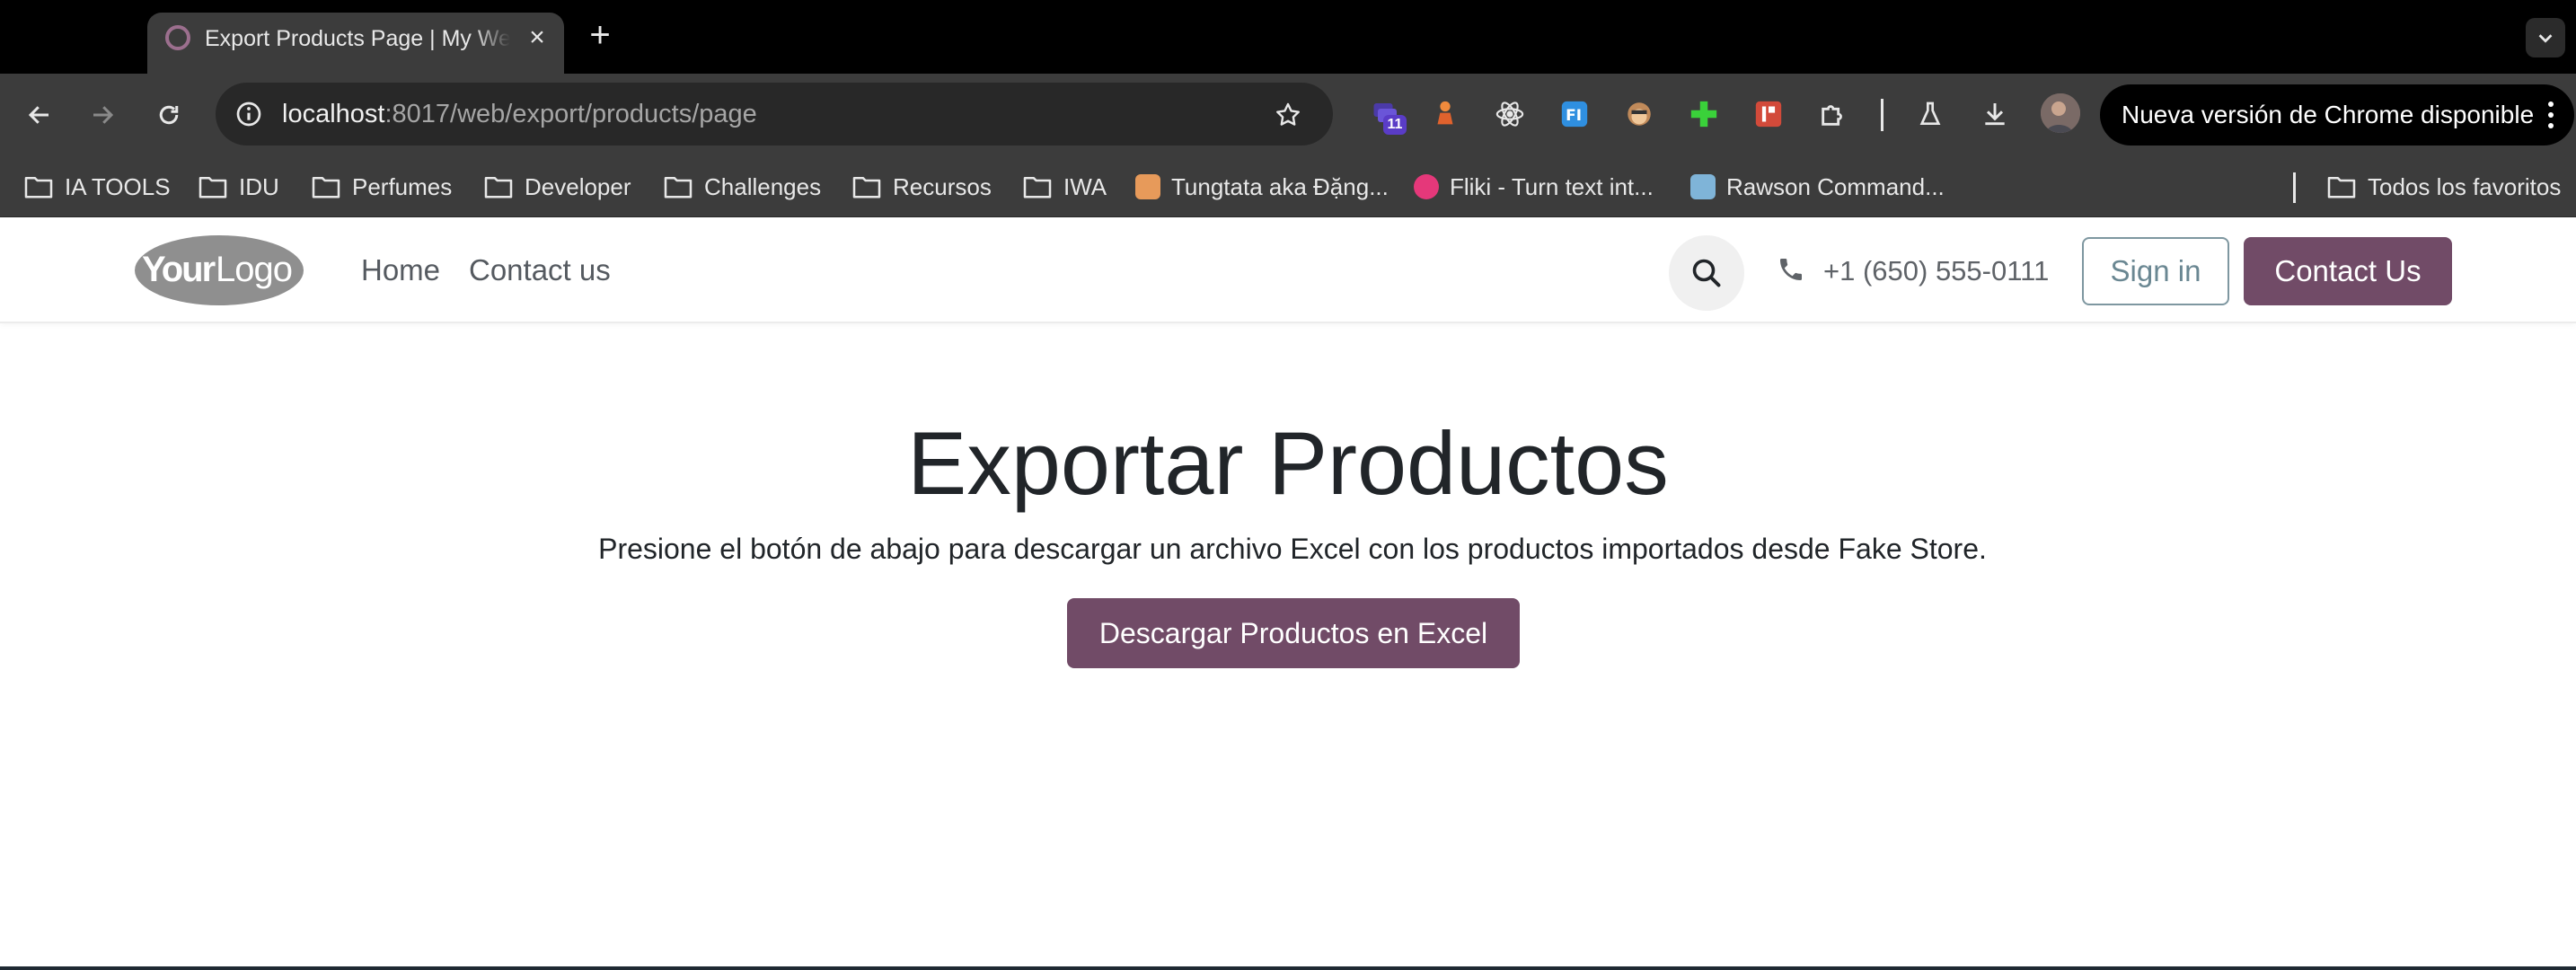  Describe the element at coordinates (118, 186) in the screenshot. I see `bookmark-label: IA TOOLS` at that location.